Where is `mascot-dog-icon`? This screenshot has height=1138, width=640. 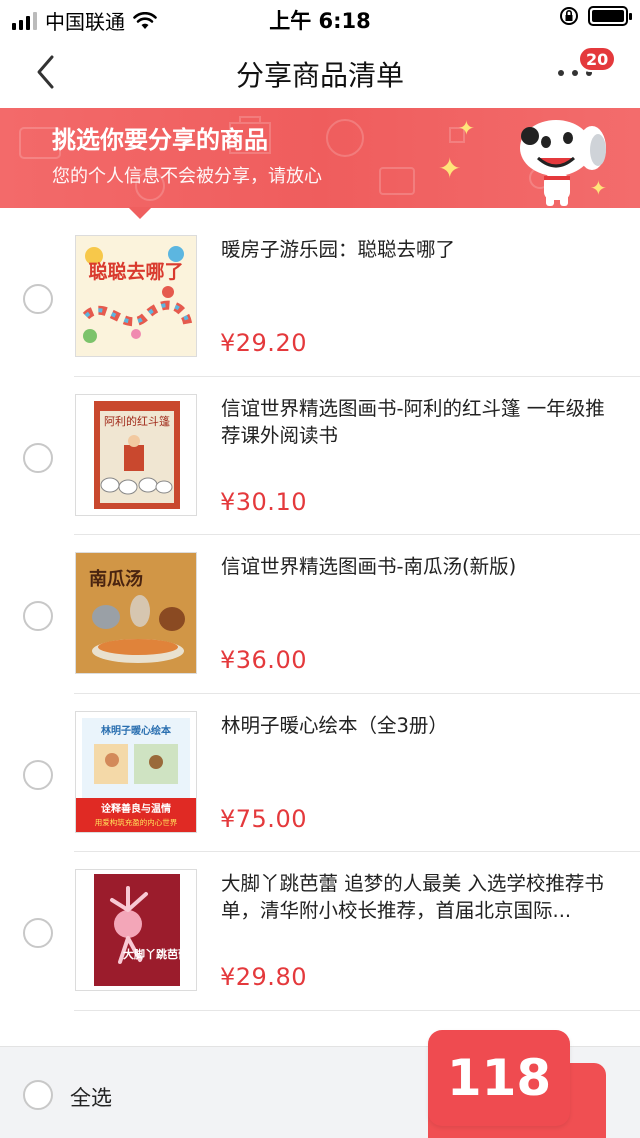
mascot-dog-icon is located at coordinates (563, 163).